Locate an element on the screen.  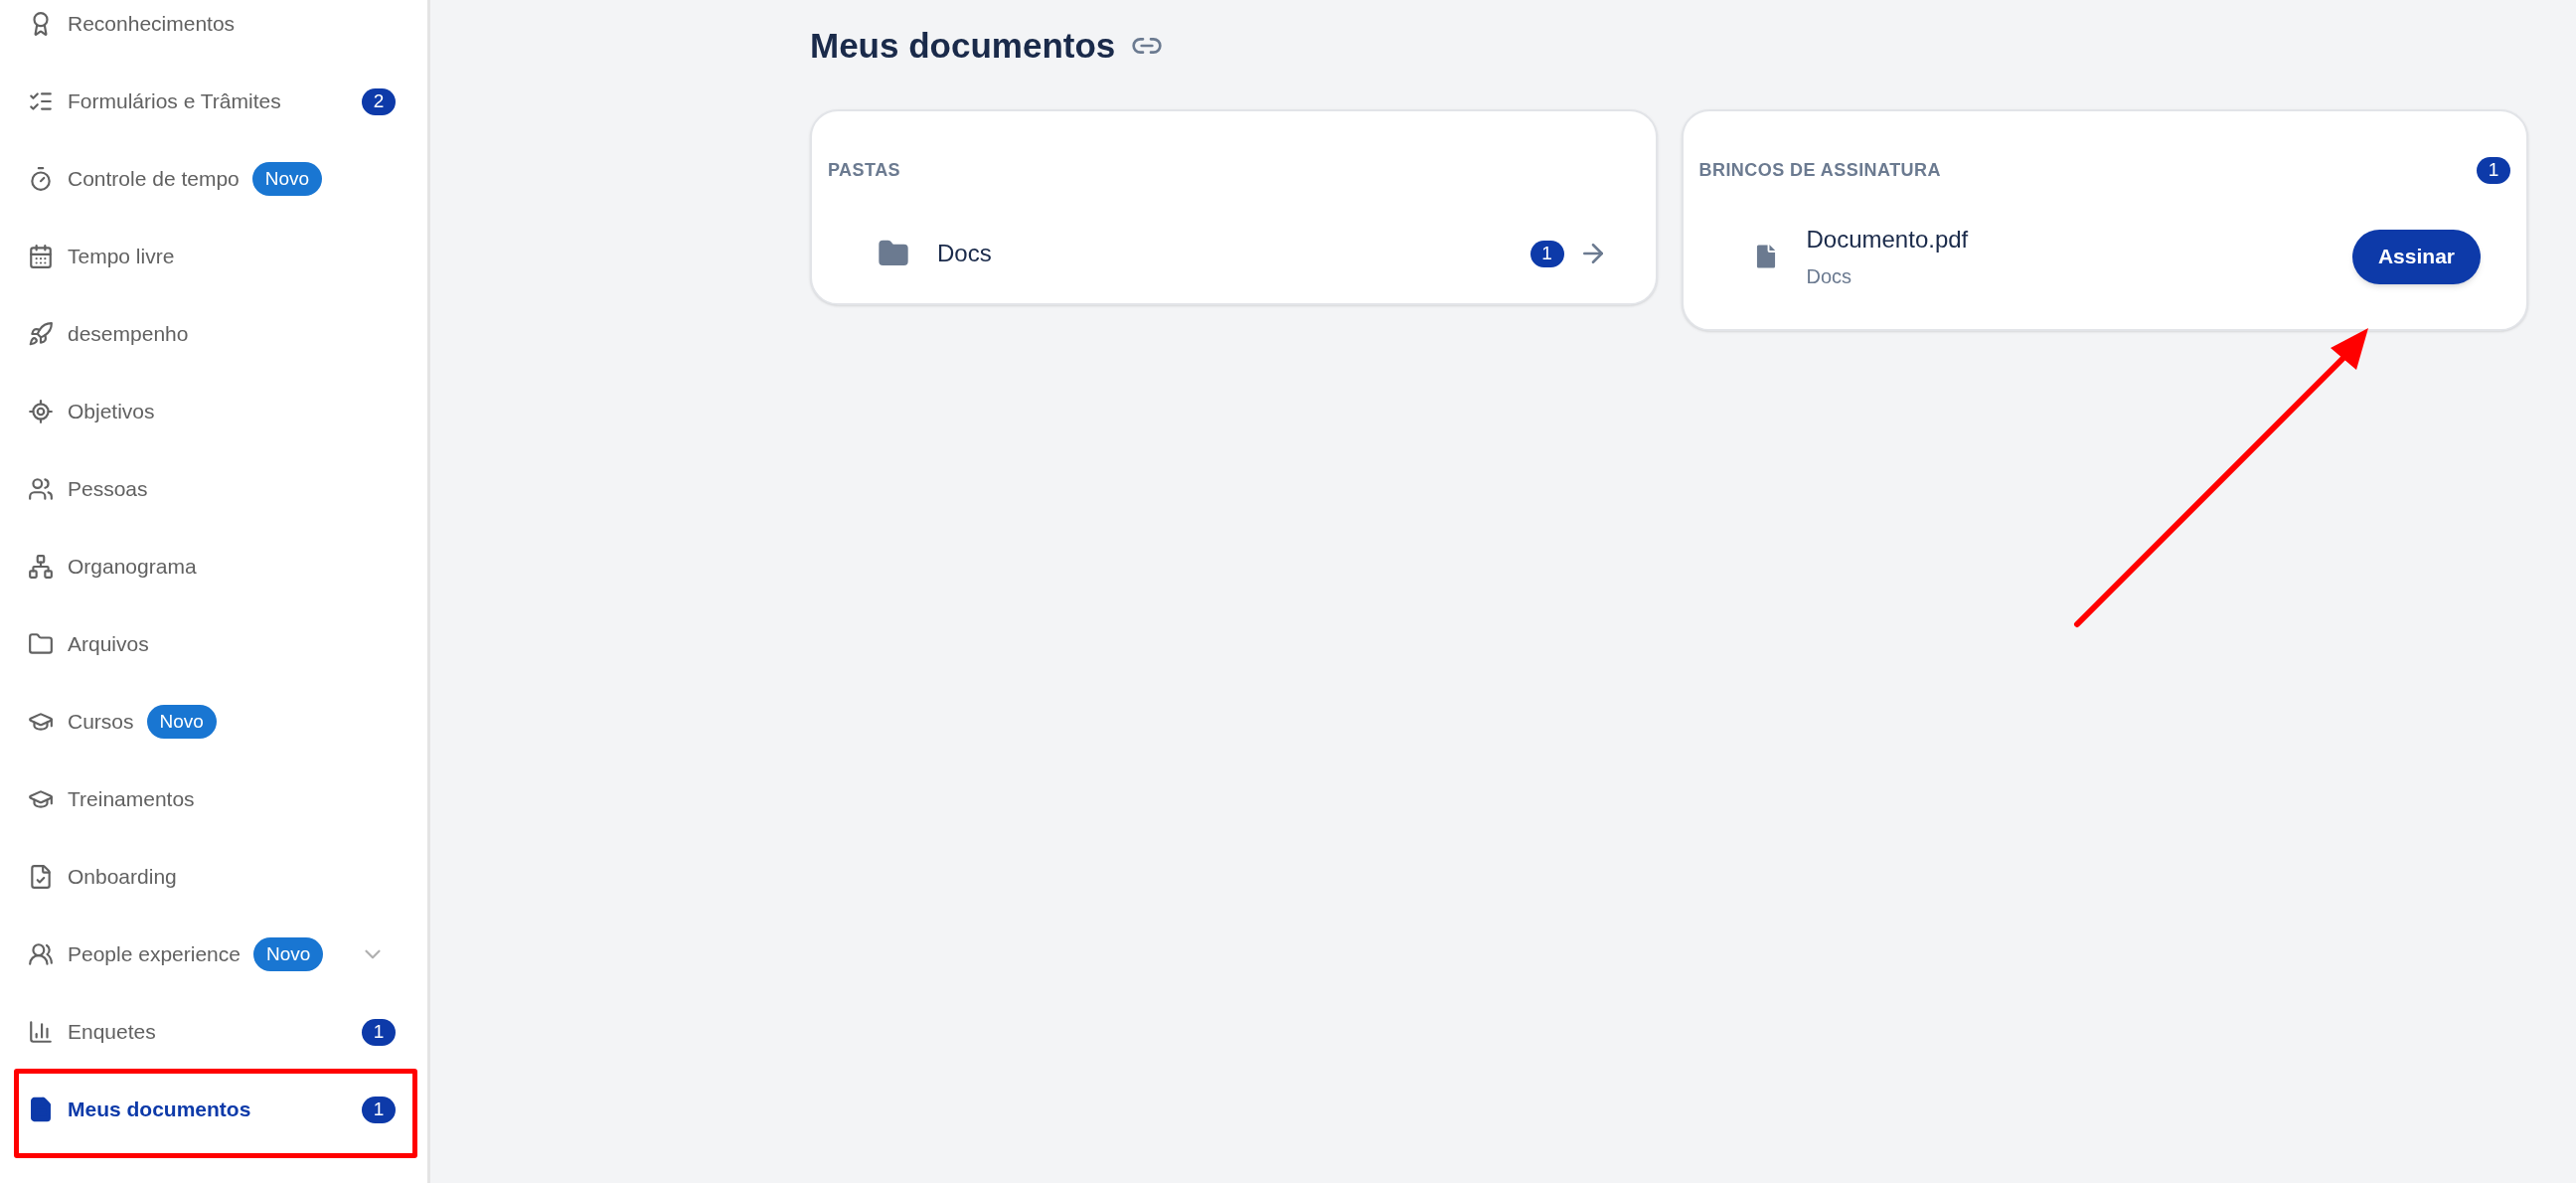
page-title: Meus documentos is located at coordinates (963, 46).